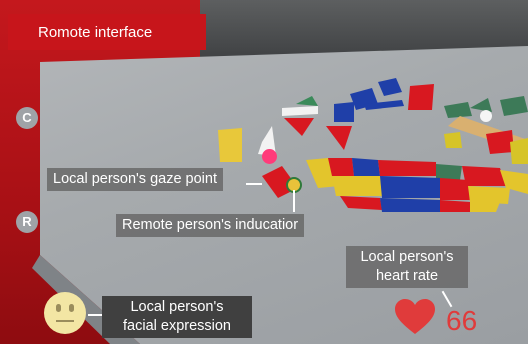  Describe the element at coordinates (210, 225) in the screenshot. I see `indicator-label: Remote person's inducatior` at that location.